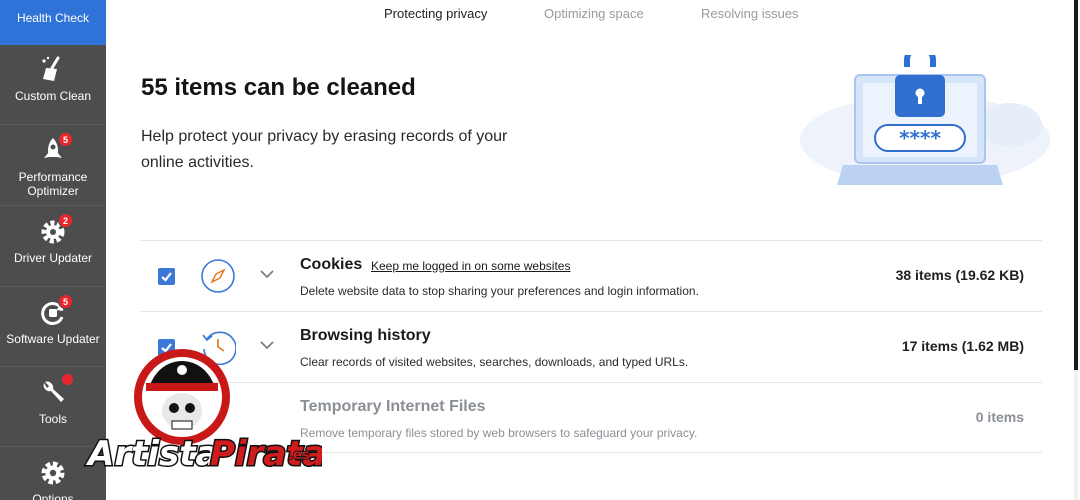 This screenshot has height=500, width=1080. I want to click on notification-dot, so click(67, 379).